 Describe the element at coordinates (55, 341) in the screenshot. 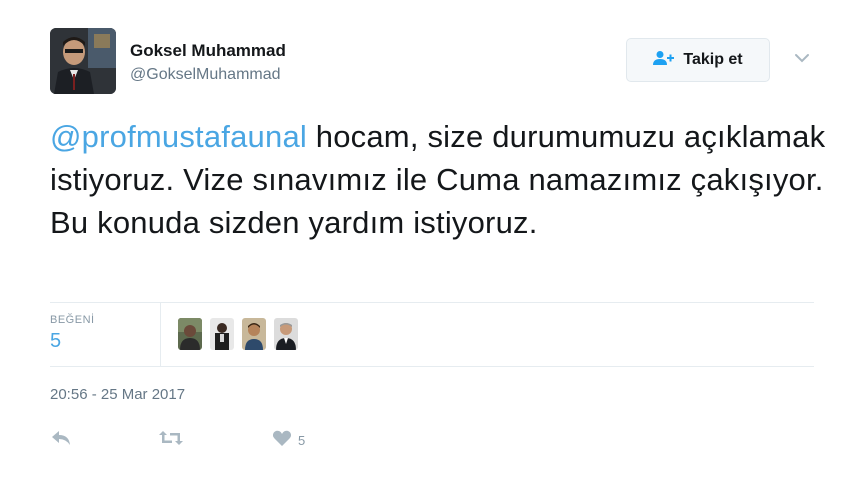

I see `likes-count: 5` at that location.